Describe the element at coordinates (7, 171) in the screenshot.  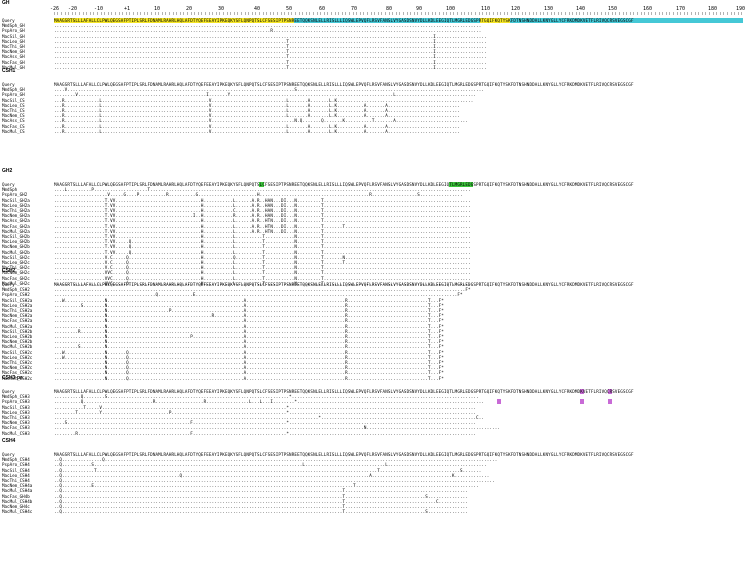
I see `section-title: GH2` at that location.